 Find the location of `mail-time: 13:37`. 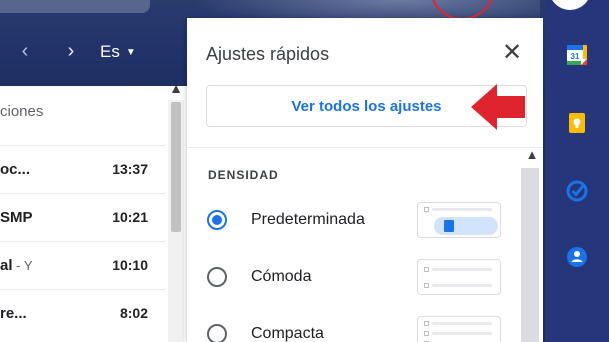

mail-time: 13:37 is located at coordinates (130, 169).